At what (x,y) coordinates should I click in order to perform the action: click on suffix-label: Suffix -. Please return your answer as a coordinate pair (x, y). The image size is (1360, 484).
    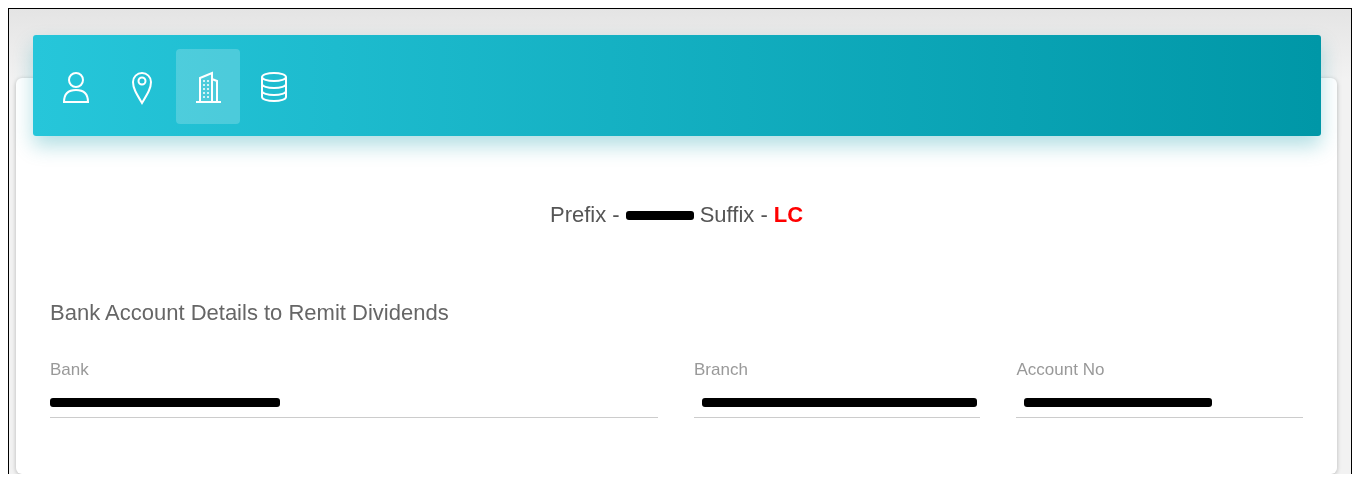
    Looking at the image, I should click on (733, 215).